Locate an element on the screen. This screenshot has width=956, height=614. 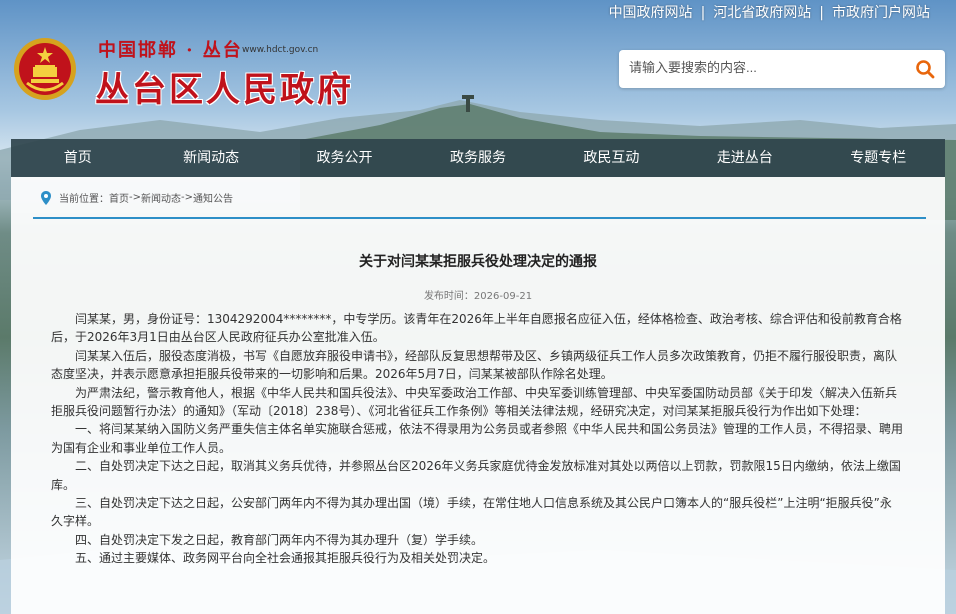
nav-services: 政务服务 is located at coordinates (477, 158).